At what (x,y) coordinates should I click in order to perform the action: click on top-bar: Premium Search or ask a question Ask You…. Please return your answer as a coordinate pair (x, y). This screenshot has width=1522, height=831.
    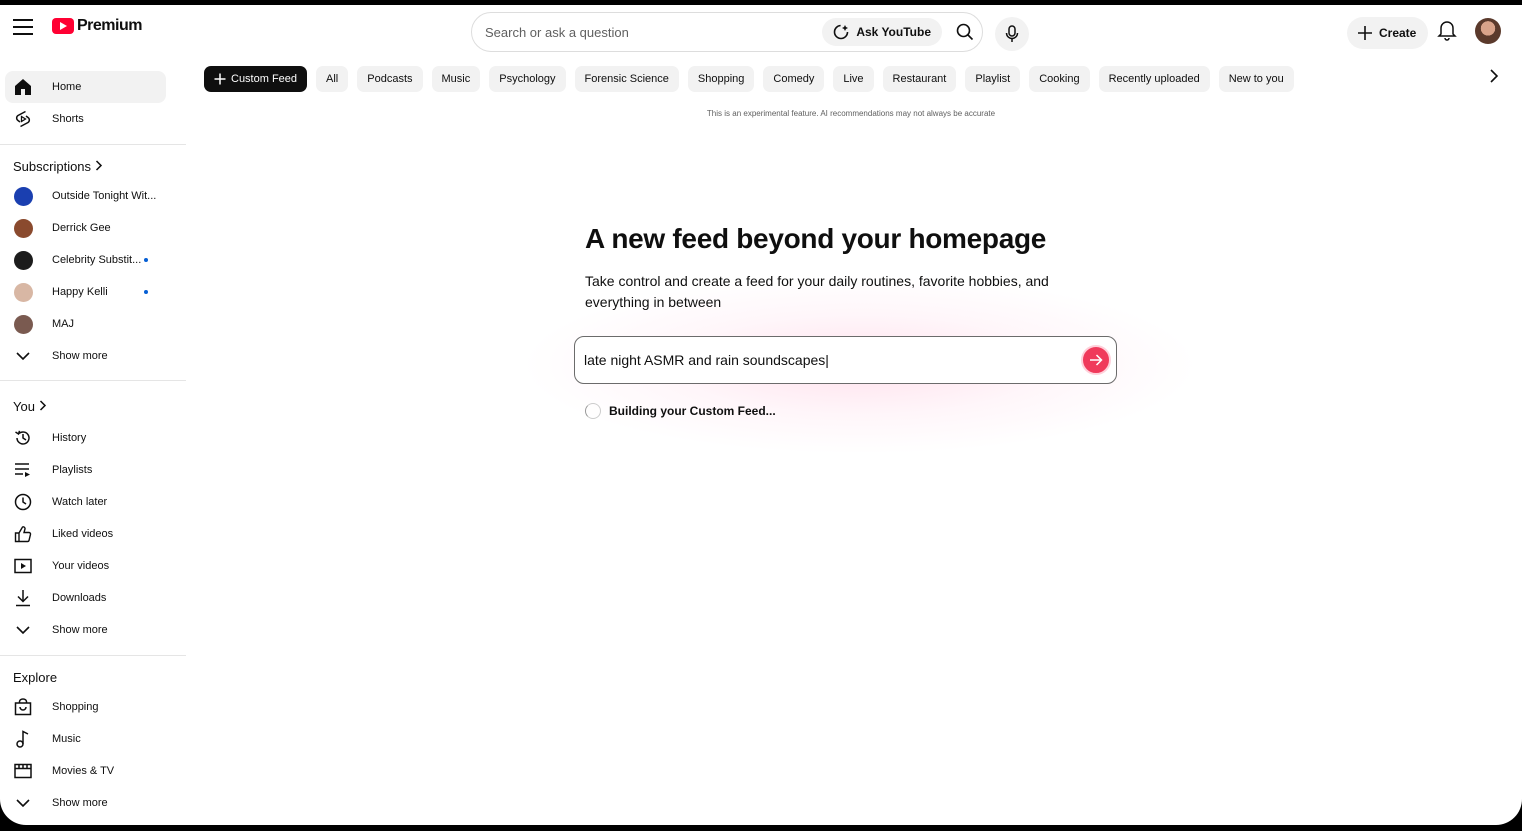
    Looking at the image, I should click on (761, 31).